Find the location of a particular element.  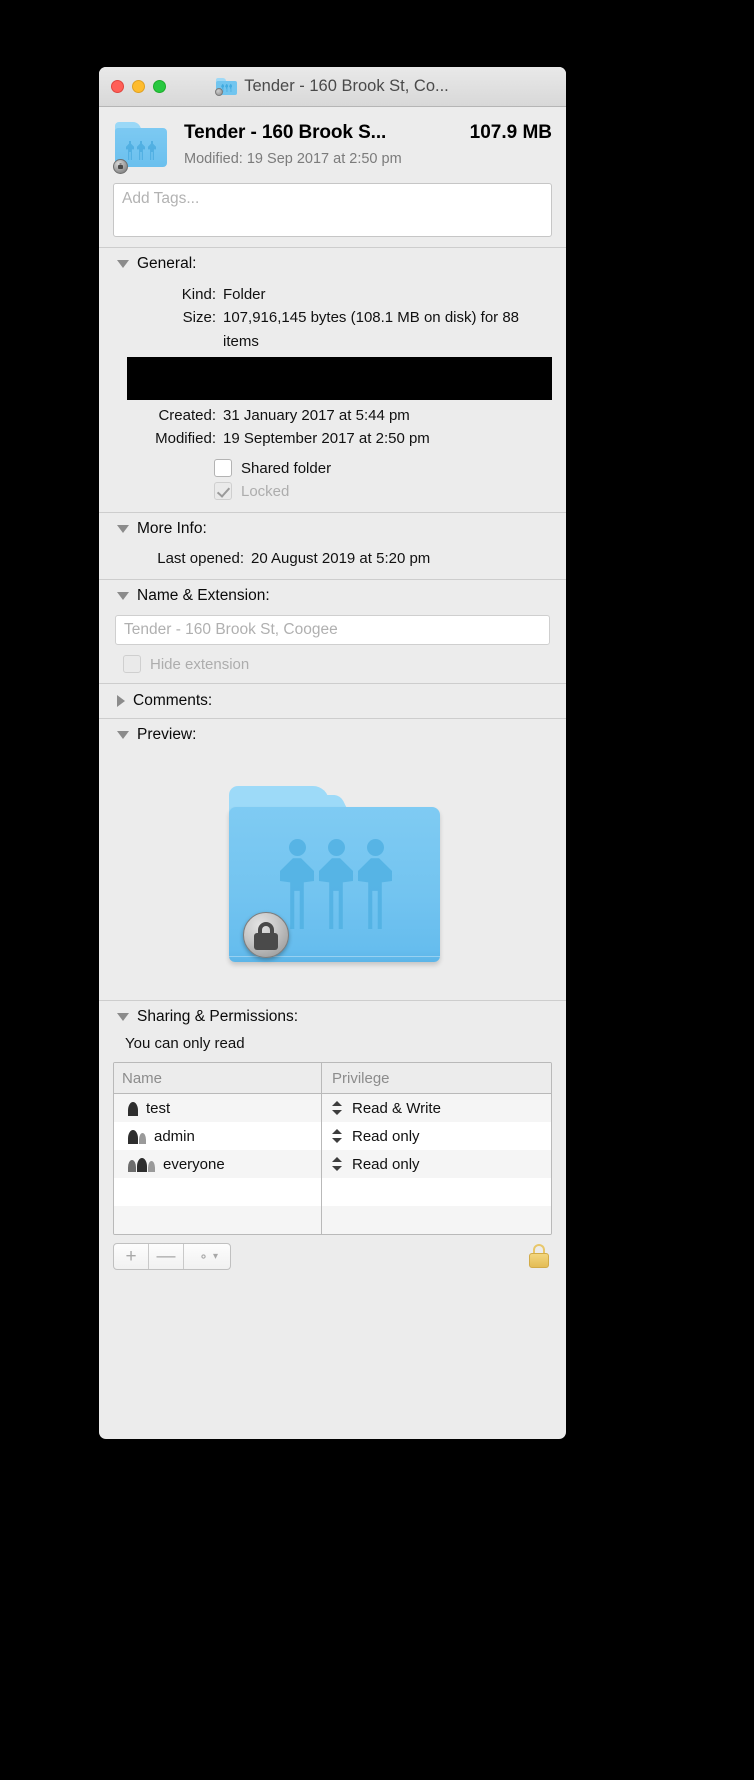

general-row-modified: Modified: 19 September 2017 at 2:50 pm is located at coordinates (332, 438).